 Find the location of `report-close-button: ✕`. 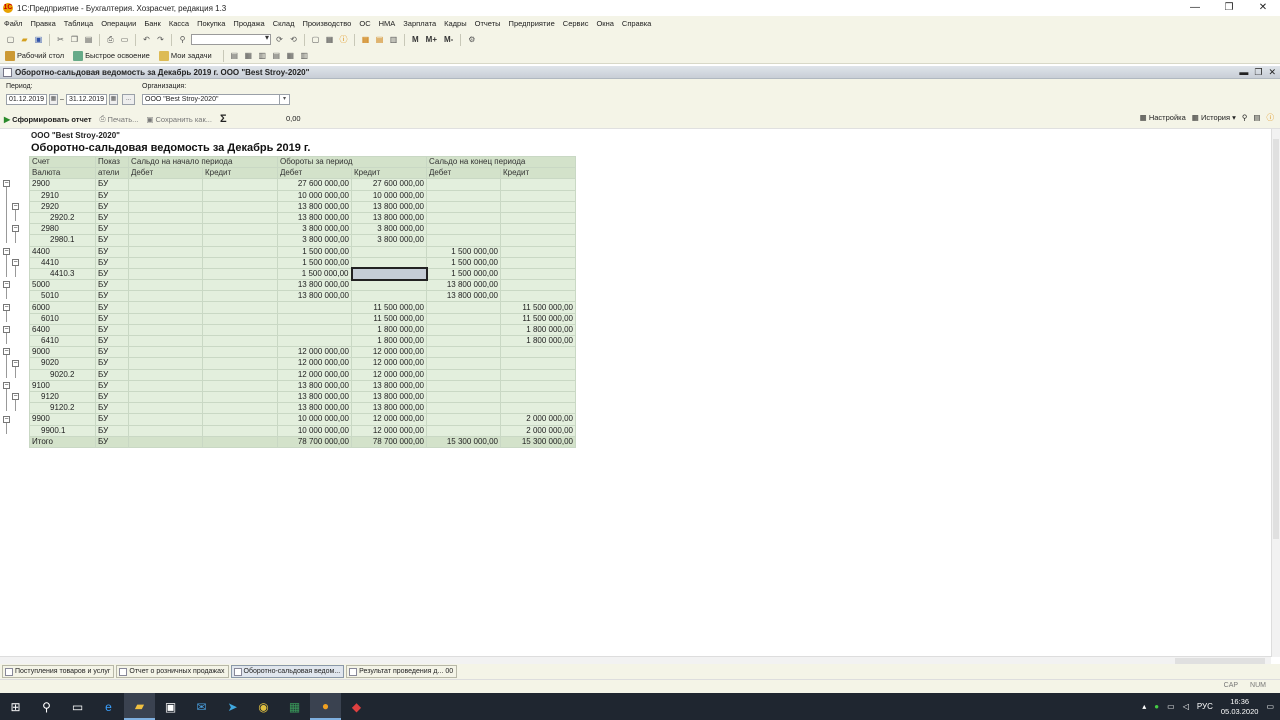

report-close-button: ✕ is located at coordinates (1272, 72).